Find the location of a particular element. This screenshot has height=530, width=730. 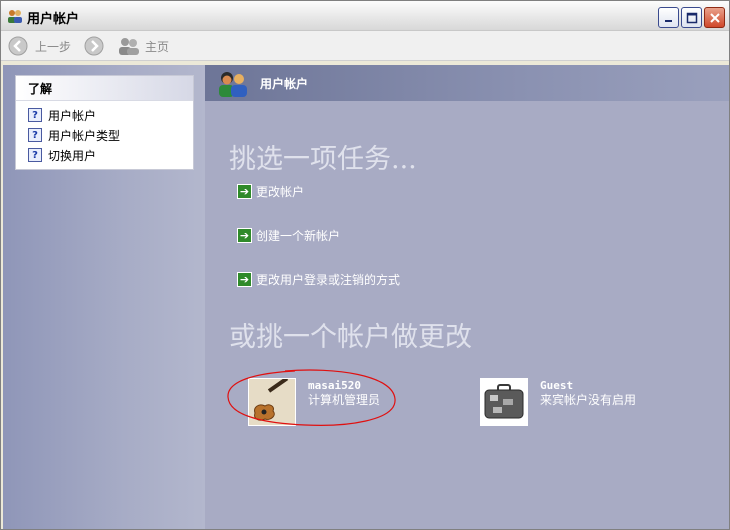

back-button: 上一步 is located at coordinates (39, 46).